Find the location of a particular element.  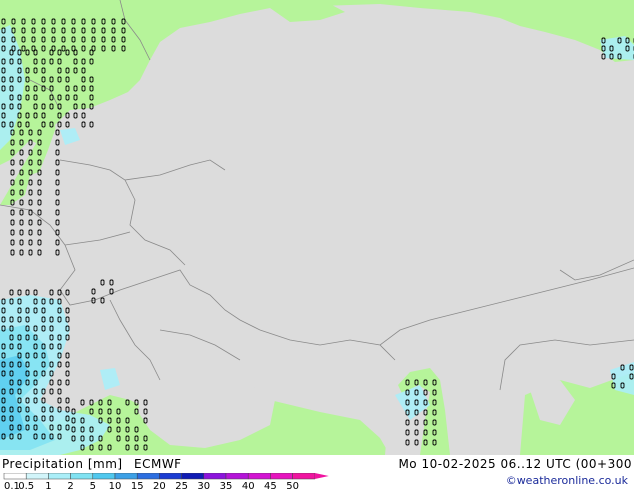

legend-label: 0.5 is located at coordinates (26, 485).